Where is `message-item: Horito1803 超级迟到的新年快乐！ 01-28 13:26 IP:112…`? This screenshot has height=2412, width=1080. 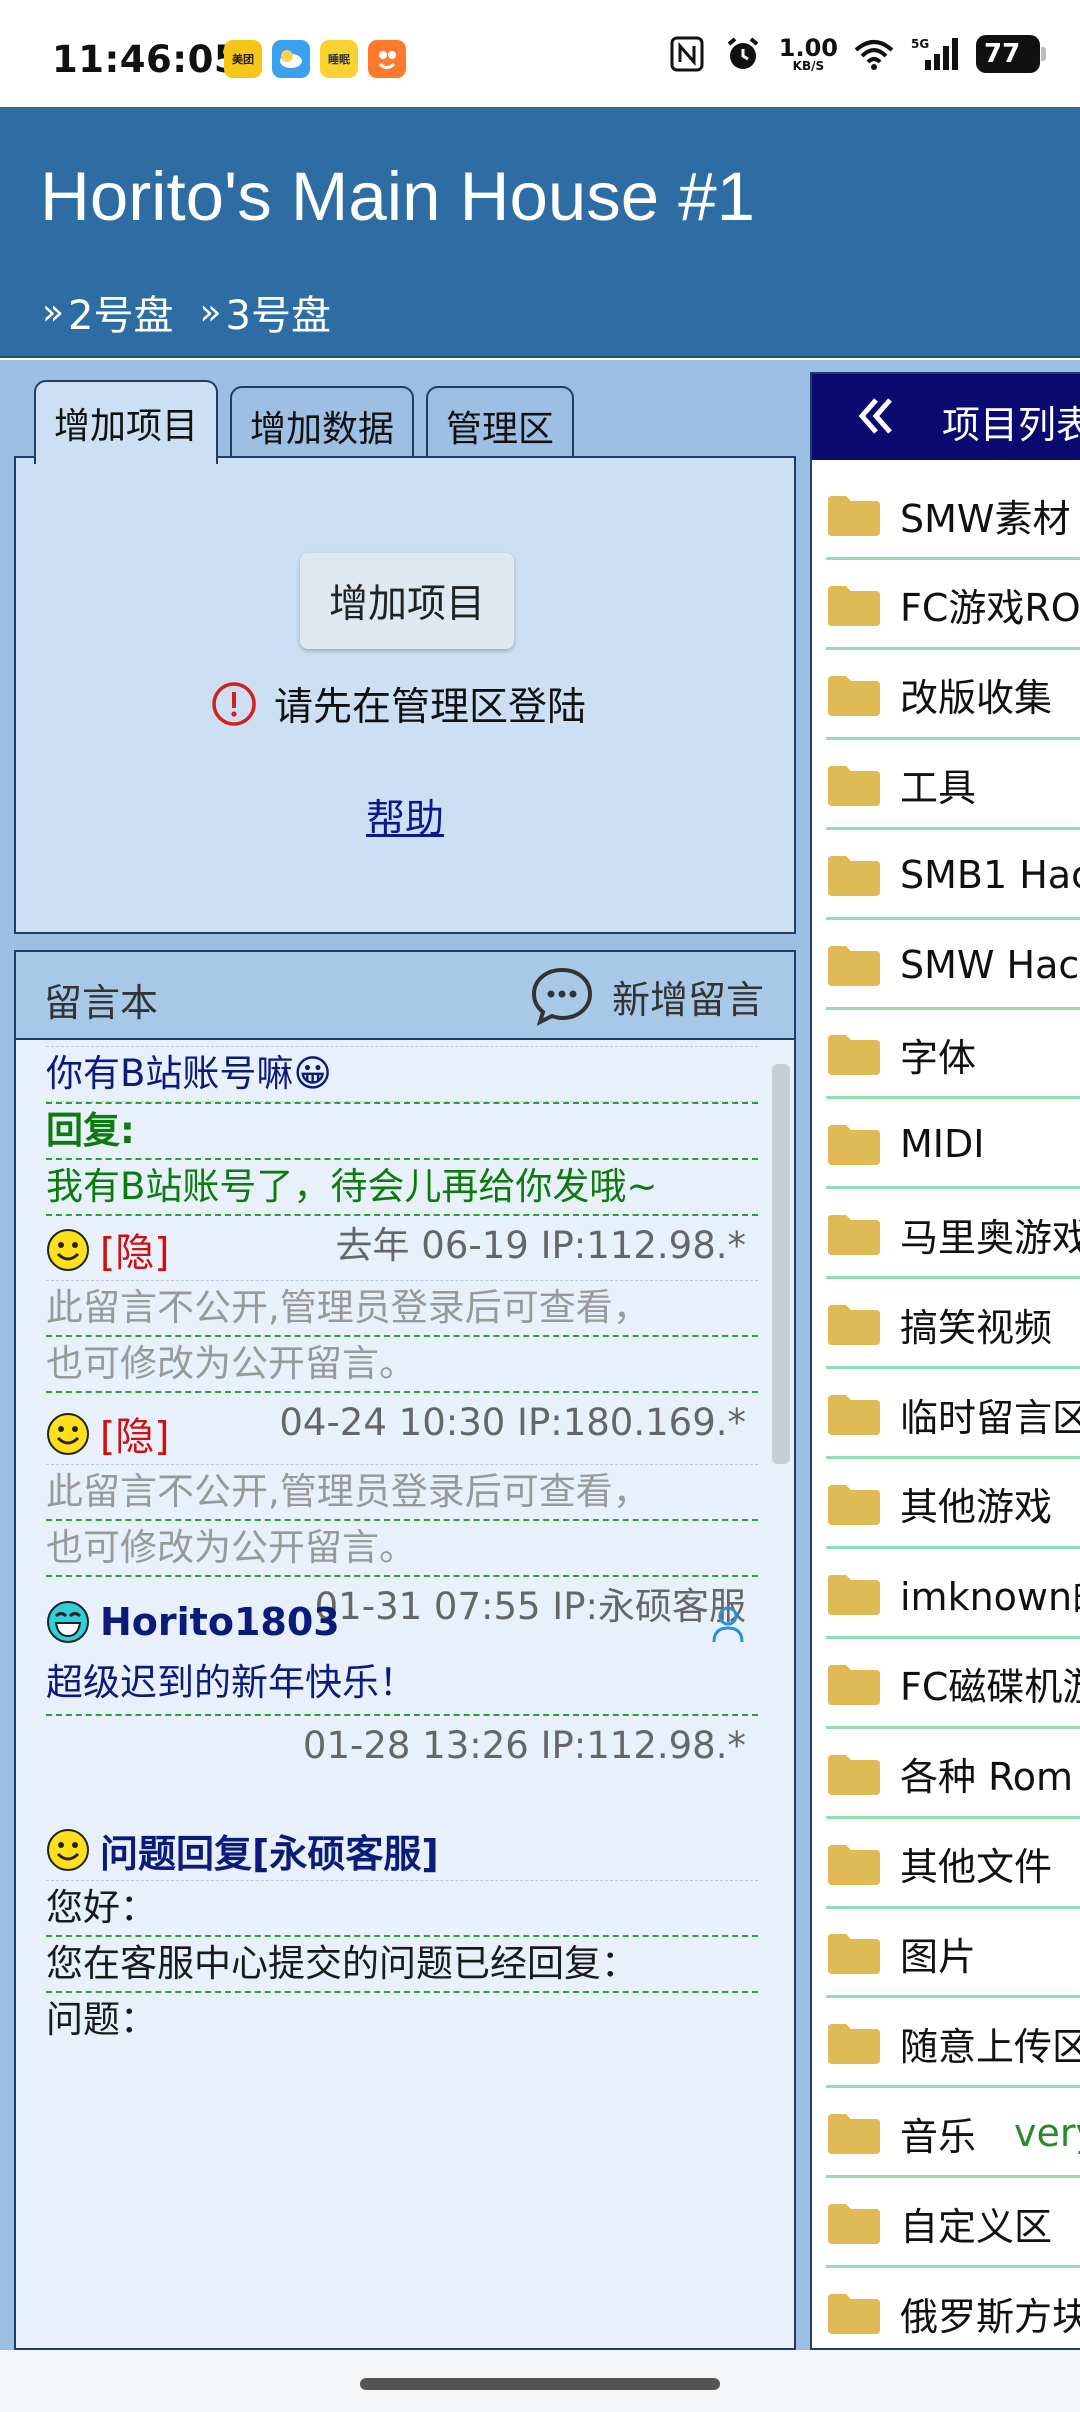 message-item: Horito1803 超级迟到的新年快乐！ 01-28 13:26 IP:112… is located at coordinates (402, 1684).